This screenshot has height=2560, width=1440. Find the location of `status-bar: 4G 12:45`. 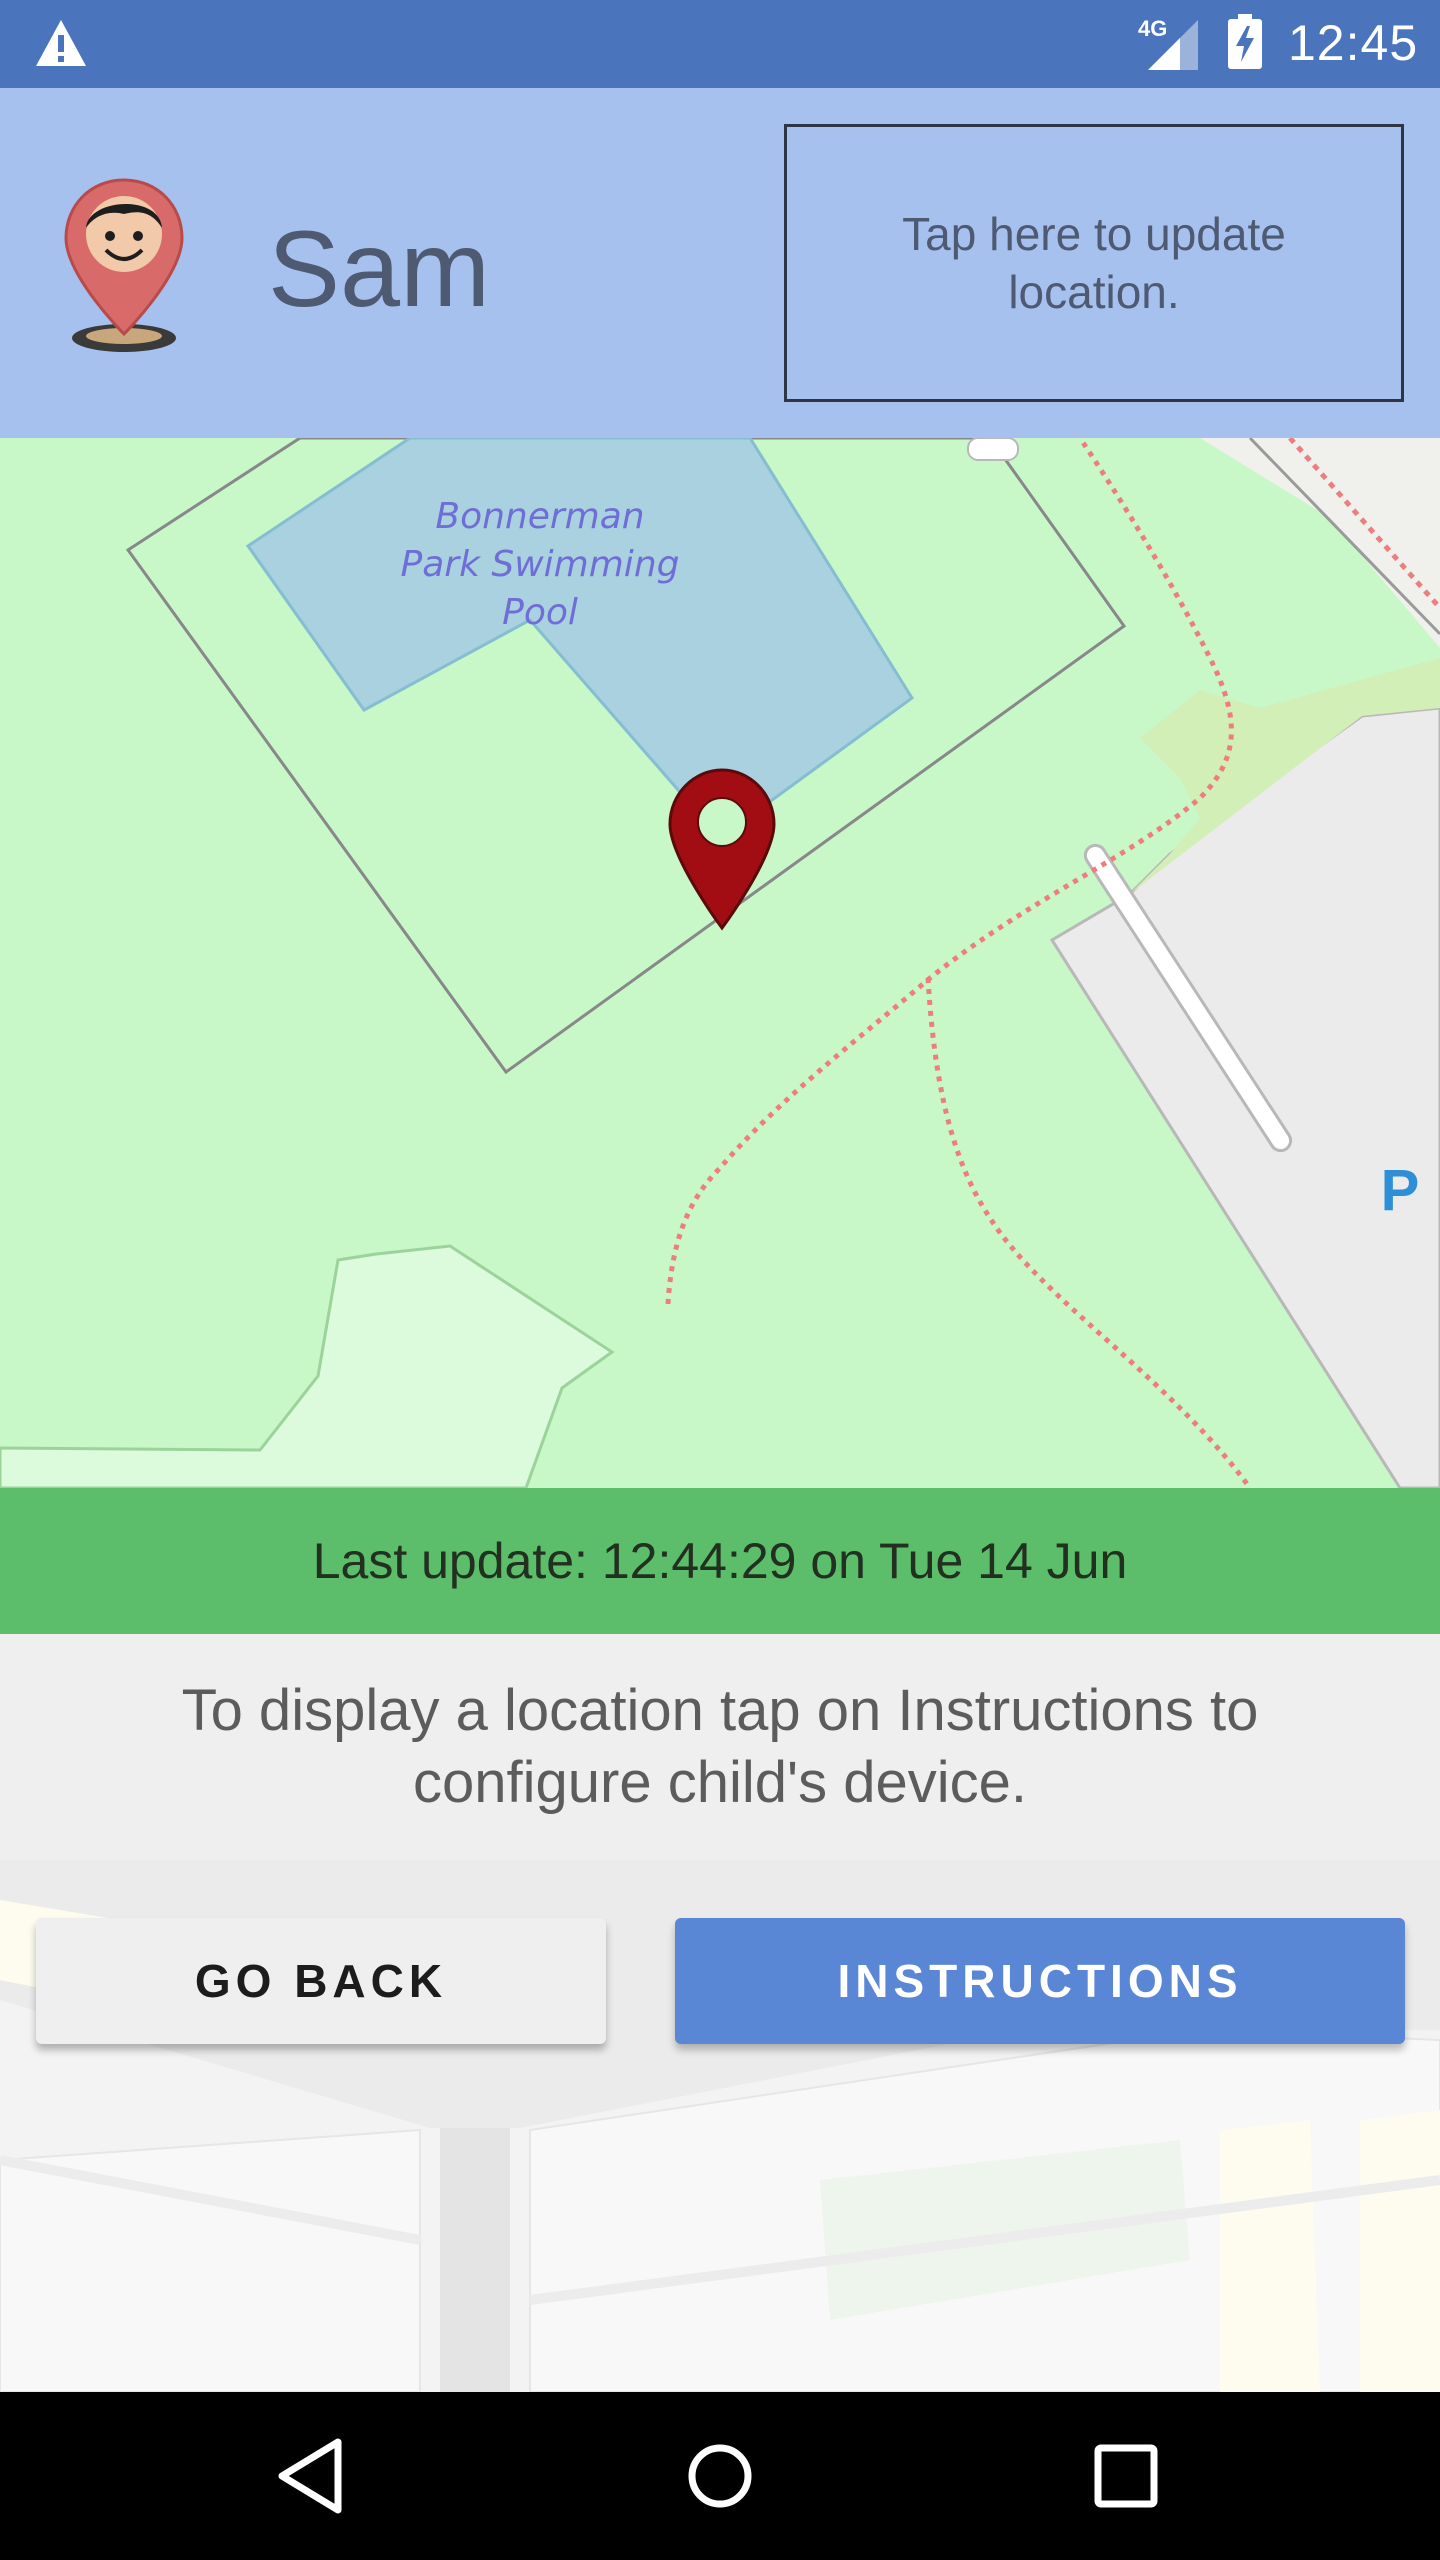

status-bar: 4G 12:45 is located at coordinates (720, 44).